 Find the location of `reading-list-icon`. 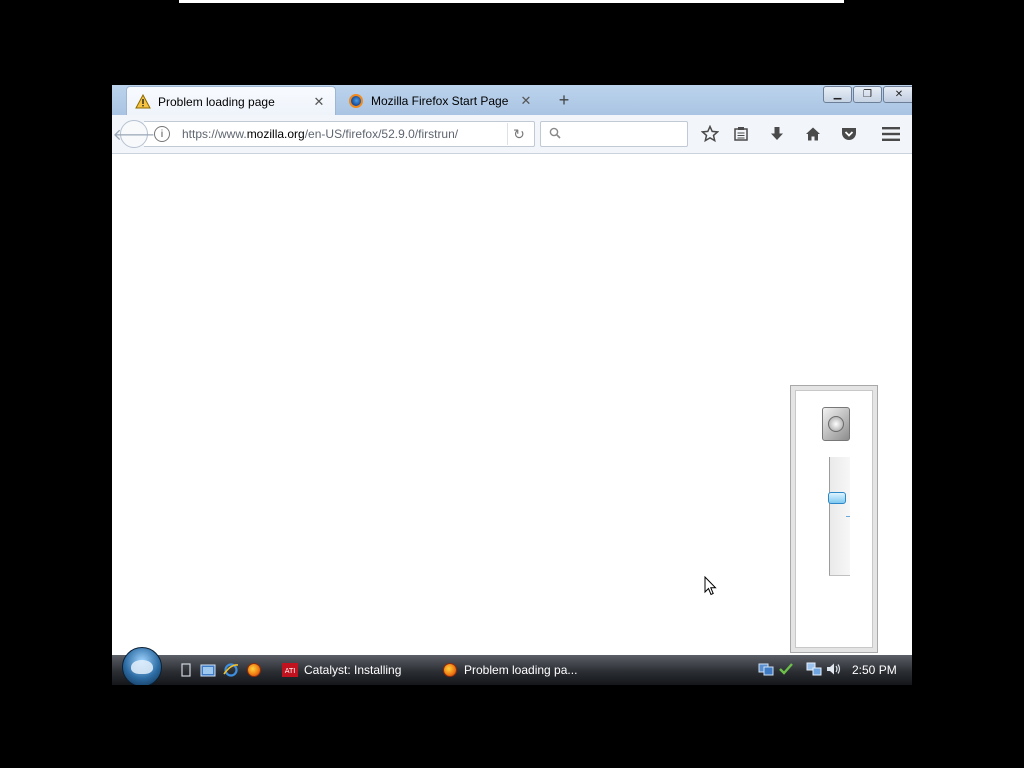

reading-list-icon is located at coordinates (741, 134).